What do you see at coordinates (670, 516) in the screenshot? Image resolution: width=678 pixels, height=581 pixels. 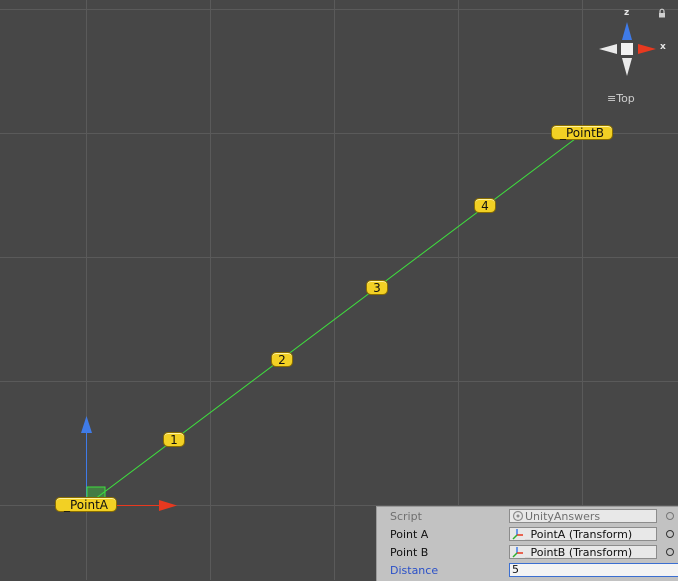 I see `script-object-picker-icon` at bounding box center [670, 516].